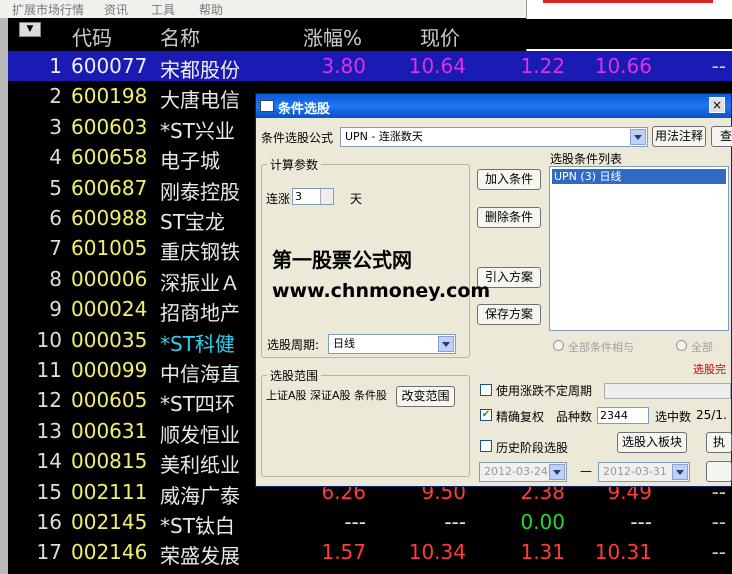  Describe the element at coordinates (200, 282) in the screenshot. I see `stock-name: 深振业Ａ` at that location.